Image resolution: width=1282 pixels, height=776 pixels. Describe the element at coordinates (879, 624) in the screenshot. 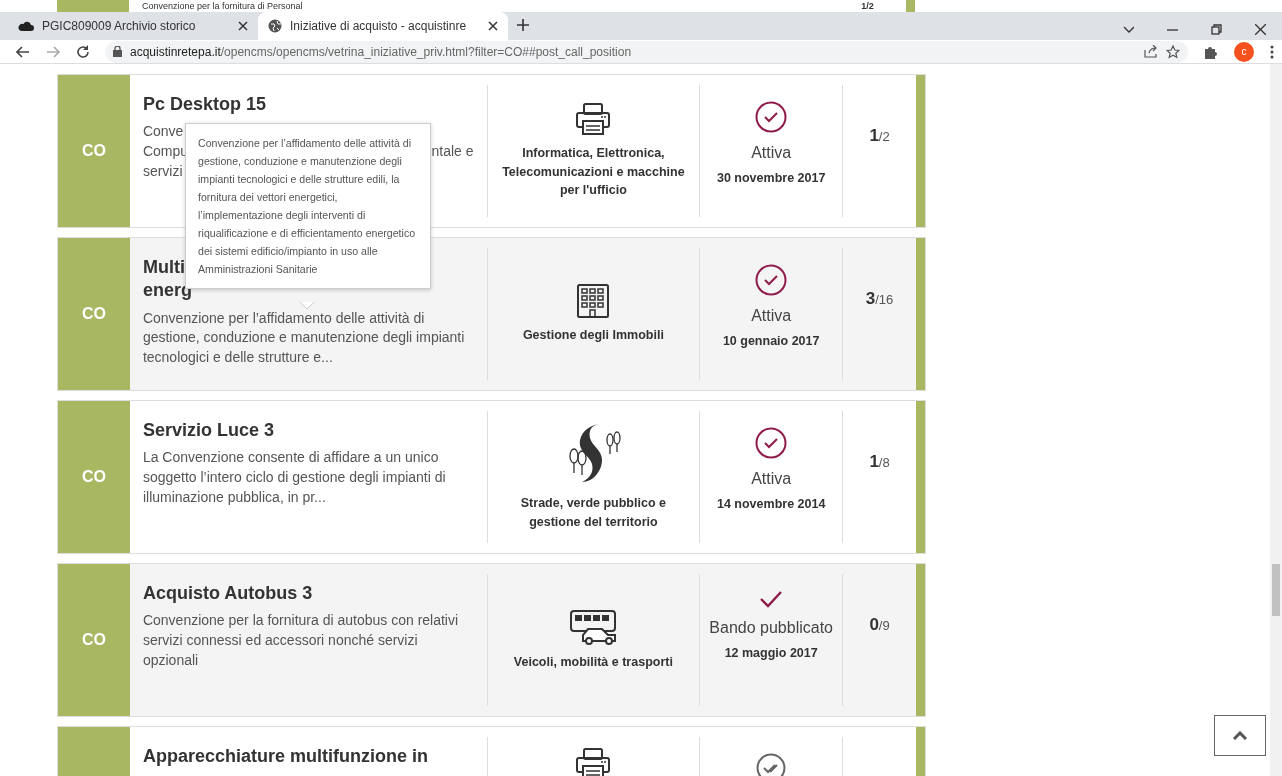

I see `lot-count: 0/9` at that location.